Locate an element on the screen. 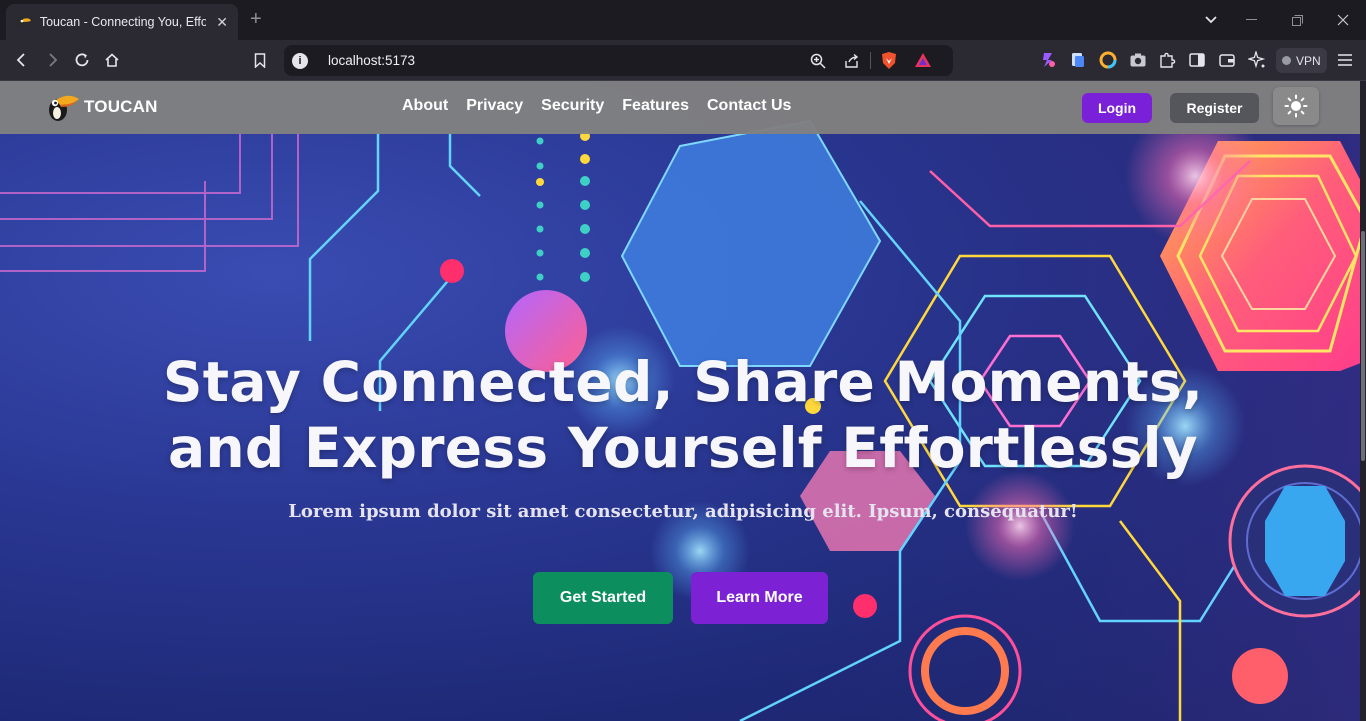 This screenshot has height=721, width=1366. theme-toggle-button is located at coordinates (1296, 106).